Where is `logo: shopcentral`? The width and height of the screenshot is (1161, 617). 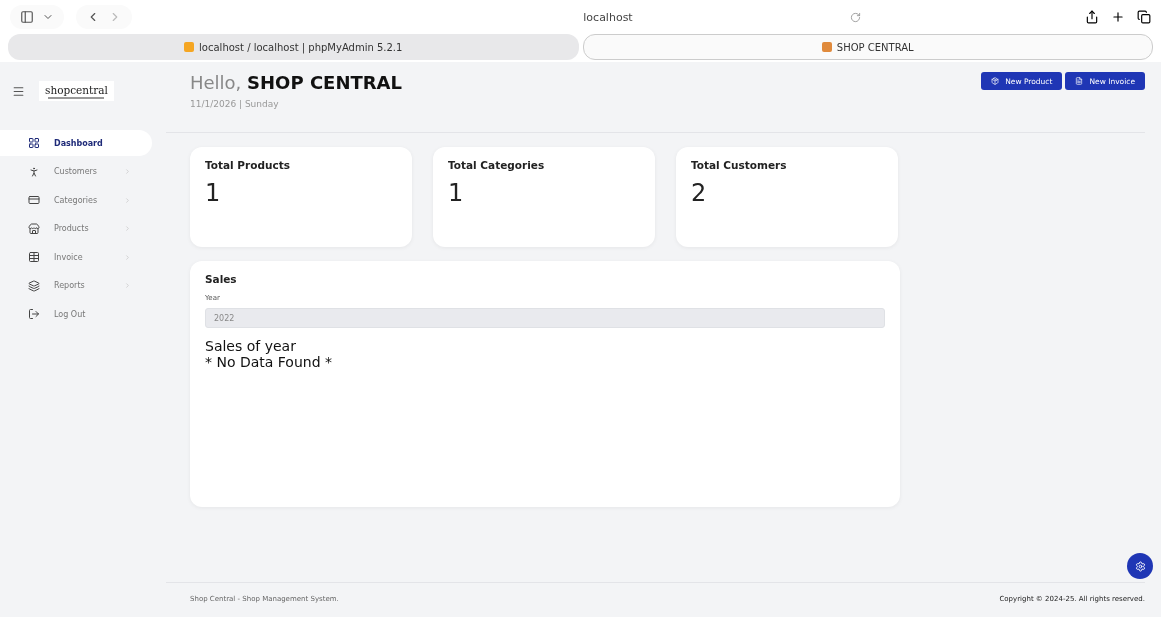 logo: shopcentral is located at coordinates (76, 91).